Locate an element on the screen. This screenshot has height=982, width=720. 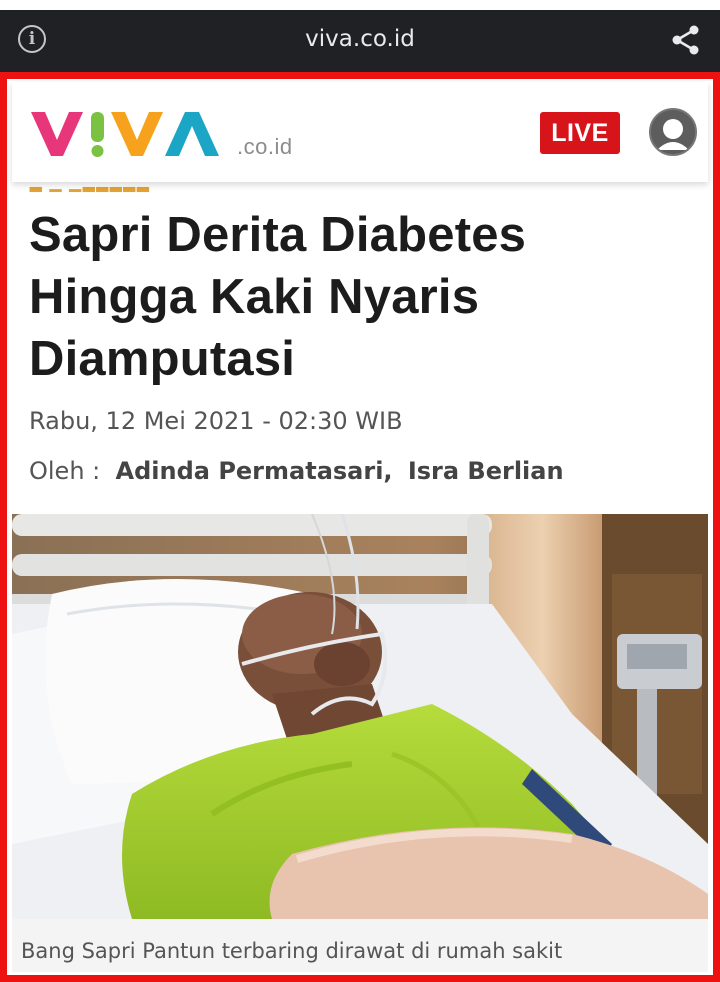
user-avatar-icon is located at coordinates (673, 132).